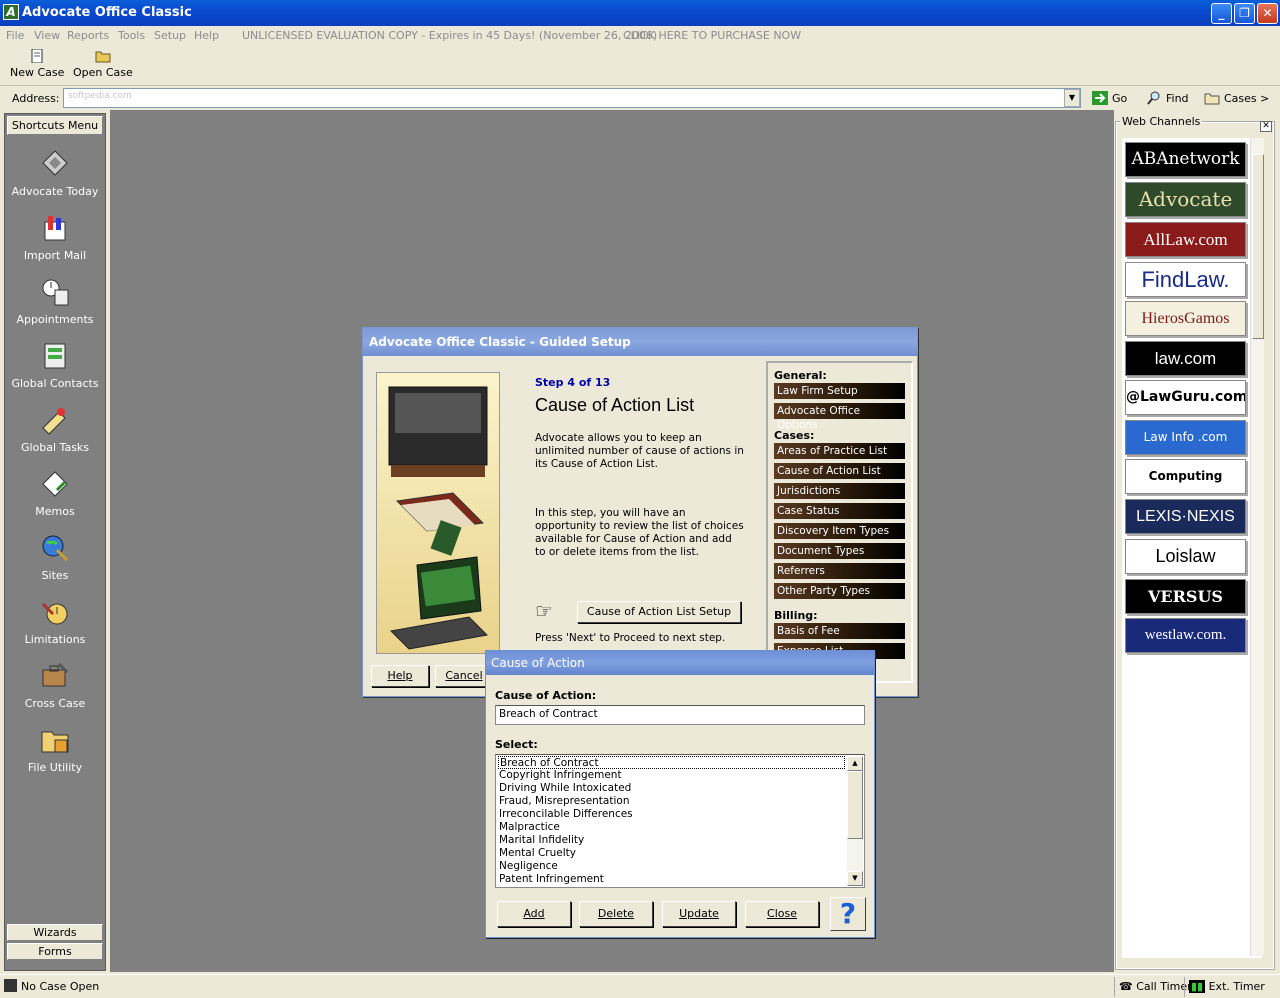  What do you see at coordinates (1120, 98) in the screenshot?
I see `go-label: Go` at bounding box center [1120, 98].